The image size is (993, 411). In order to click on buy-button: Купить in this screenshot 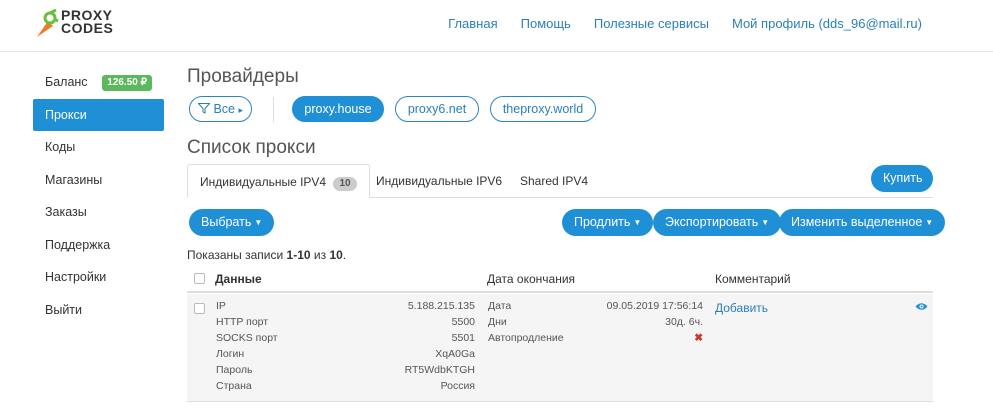, I will do `click(902, 178)`.